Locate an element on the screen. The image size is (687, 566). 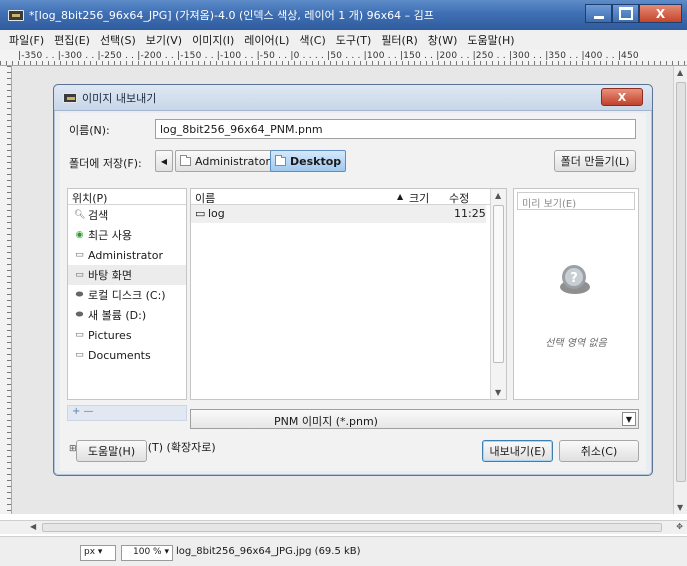
breadcrumb-desktop: Desktop is located at coordinates (308, 161).